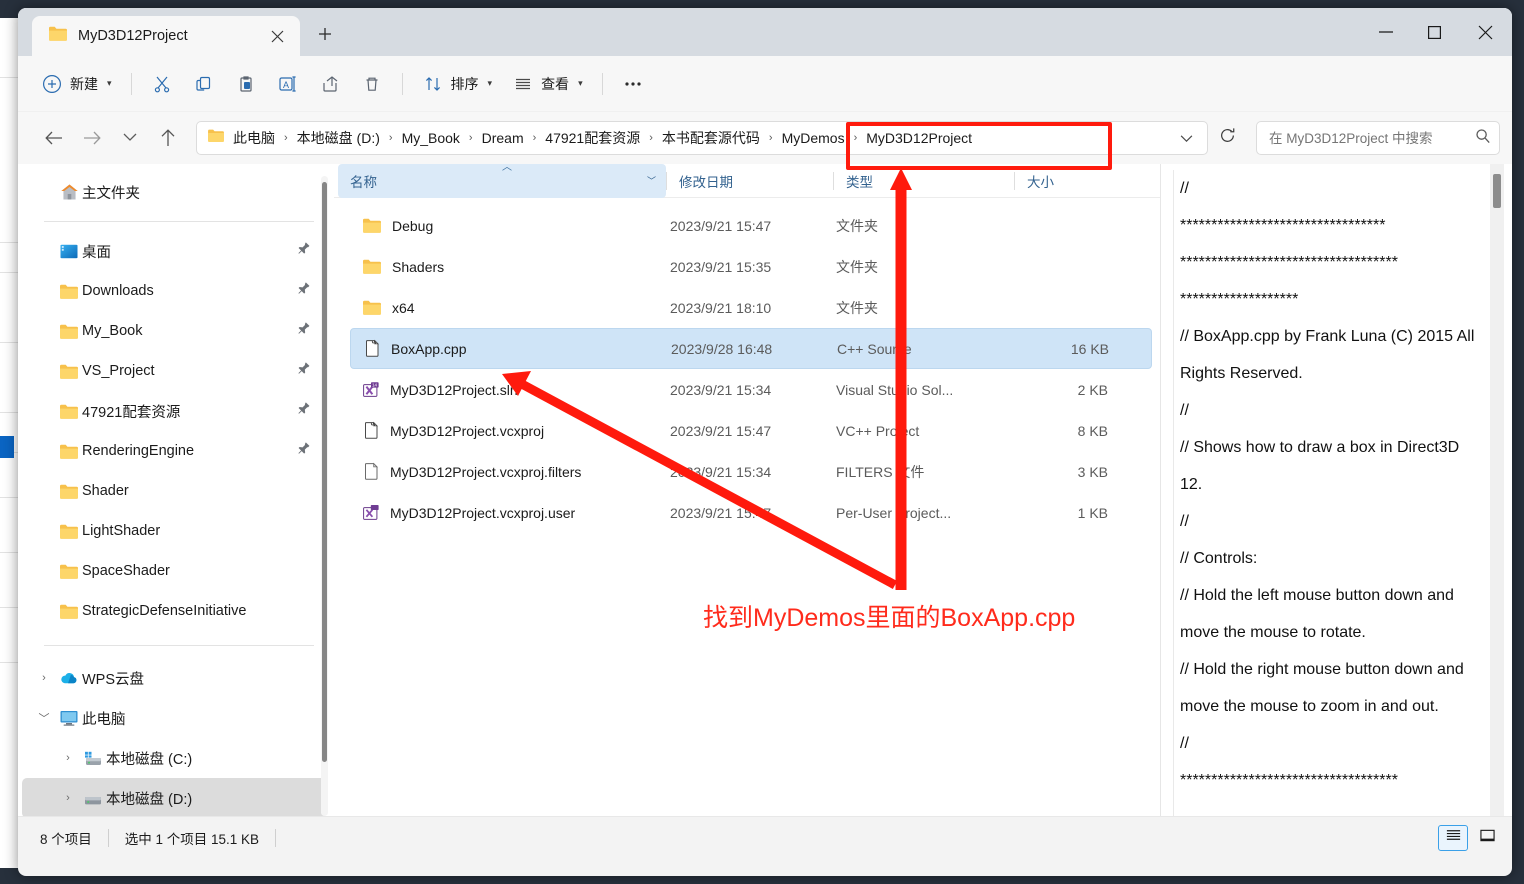 The height and width of the screenshot is (884, 1524). Describe the element at coordinates (130, 138) in the screenshot. I see `recent-locations-button` at that location.